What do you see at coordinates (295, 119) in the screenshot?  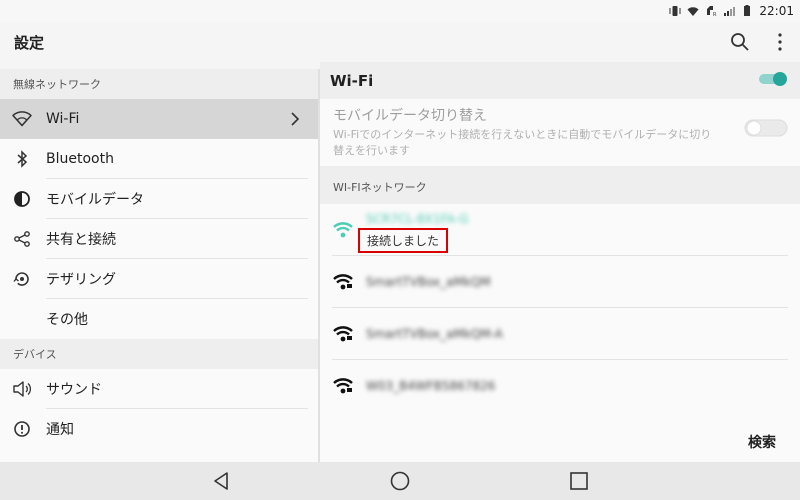 I see `chevron-right-icon` at bounding box center [295, 119].